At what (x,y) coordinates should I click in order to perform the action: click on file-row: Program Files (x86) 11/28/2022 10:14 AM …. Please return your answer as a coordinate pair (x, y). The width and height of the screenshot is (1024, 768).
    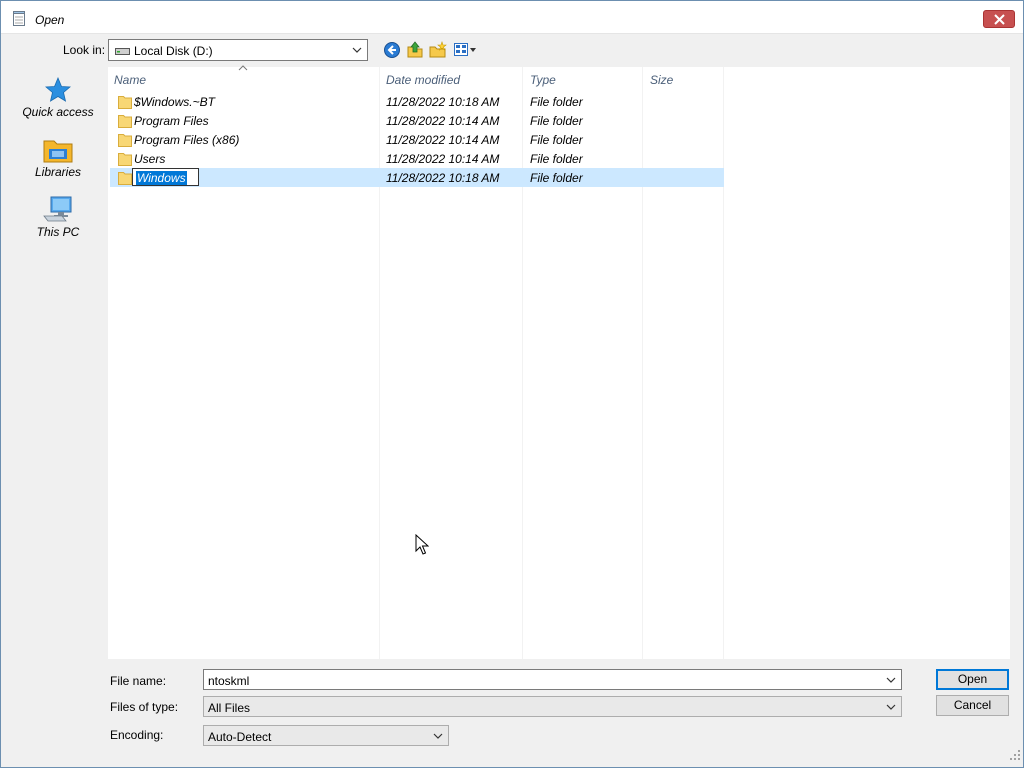
    Looking at the image, I should click on (417, 139).